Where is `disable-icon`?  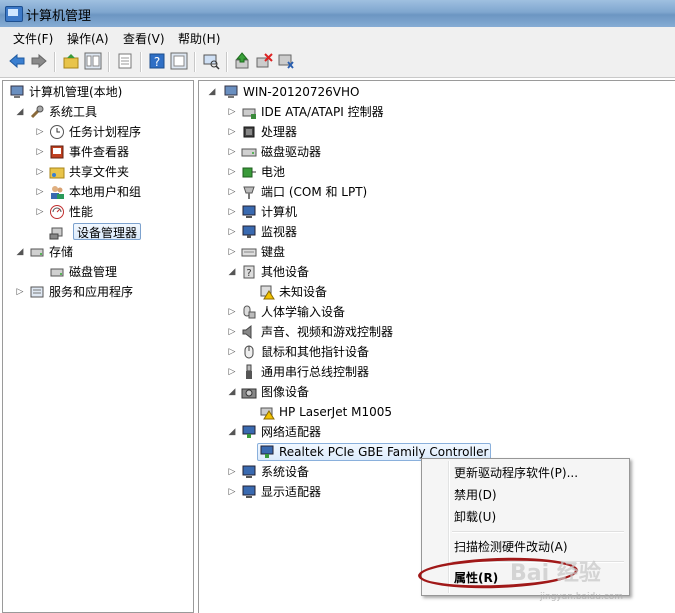 disable-icon is located at coordinates (286, 61).